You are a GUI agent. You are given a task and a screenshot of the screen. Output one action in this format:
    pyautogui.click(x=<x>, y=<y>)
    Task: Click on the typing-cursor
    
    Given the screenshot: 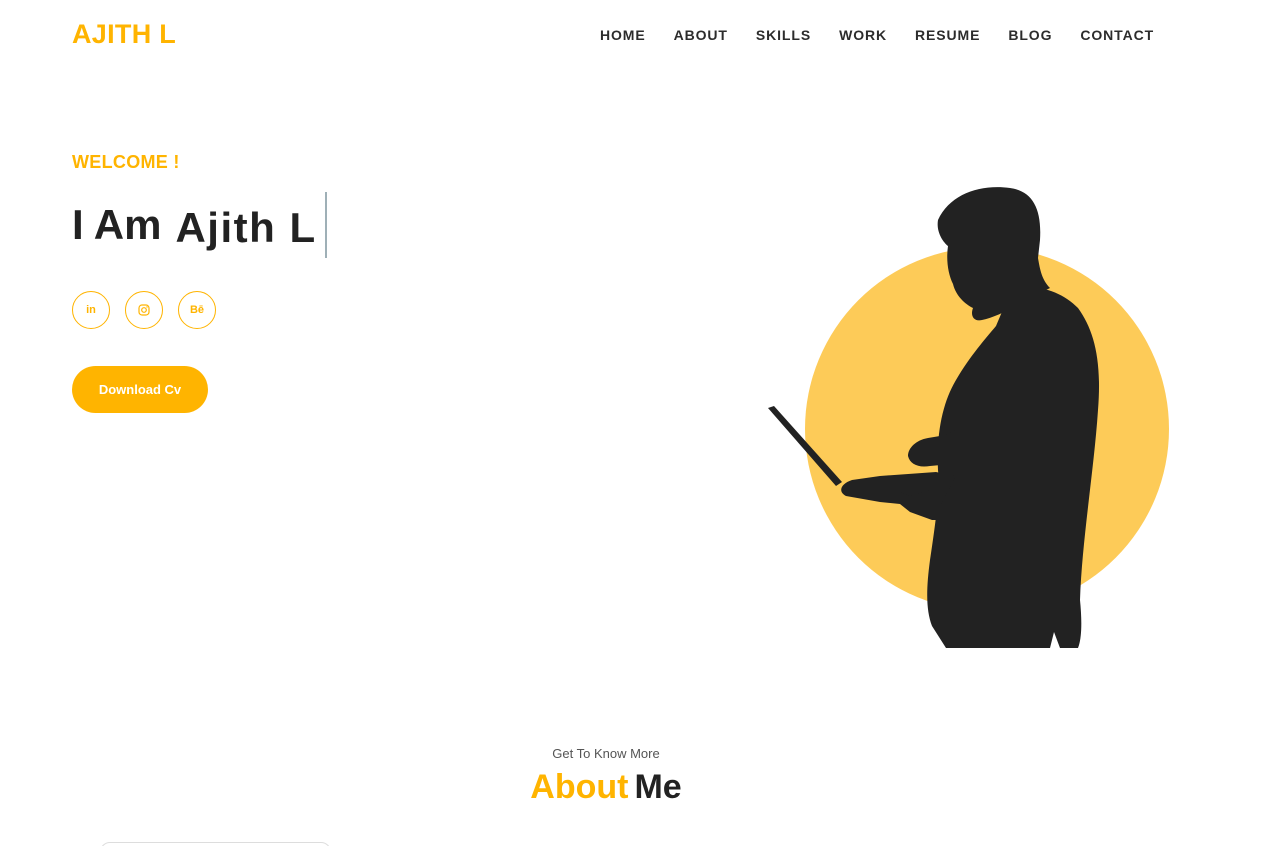 What is the action you would take?
    pyautogui.click(x=325, y=225)
    